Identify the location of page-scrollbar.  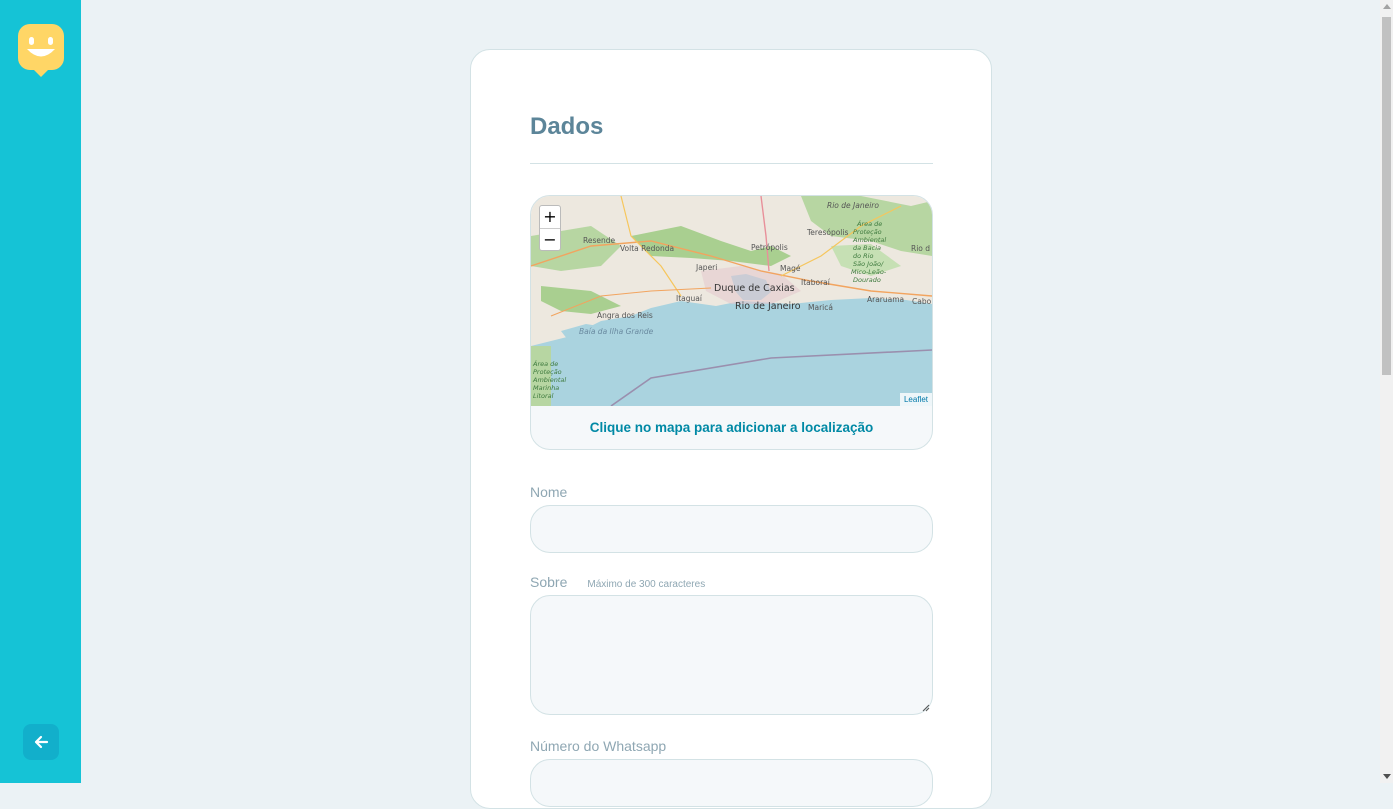
(1386, 391).